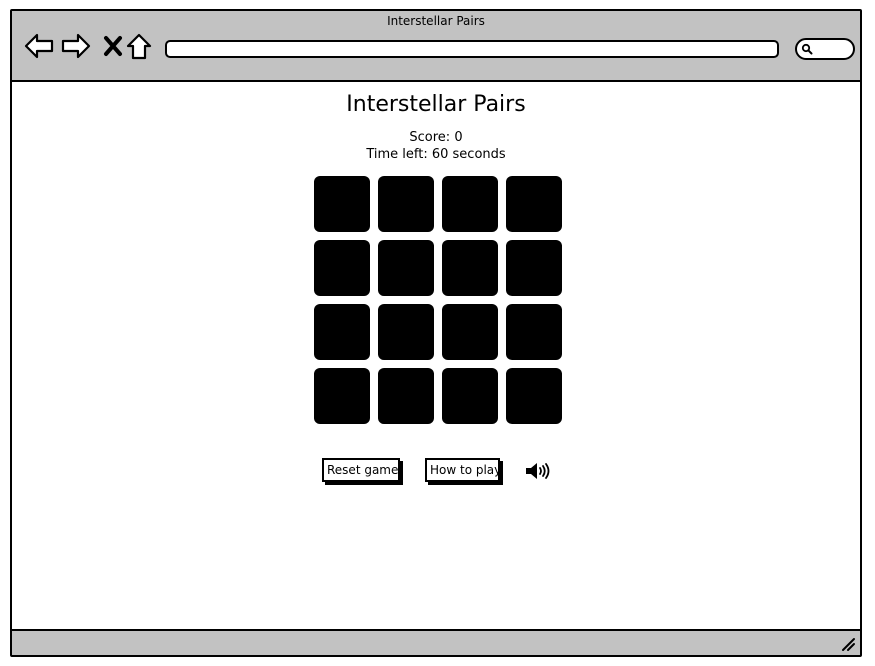 This screenshot has width=875, height=666. Describe the element at coordinates (825, 49) in the screenshot. I see `browser-search-field` at that location.